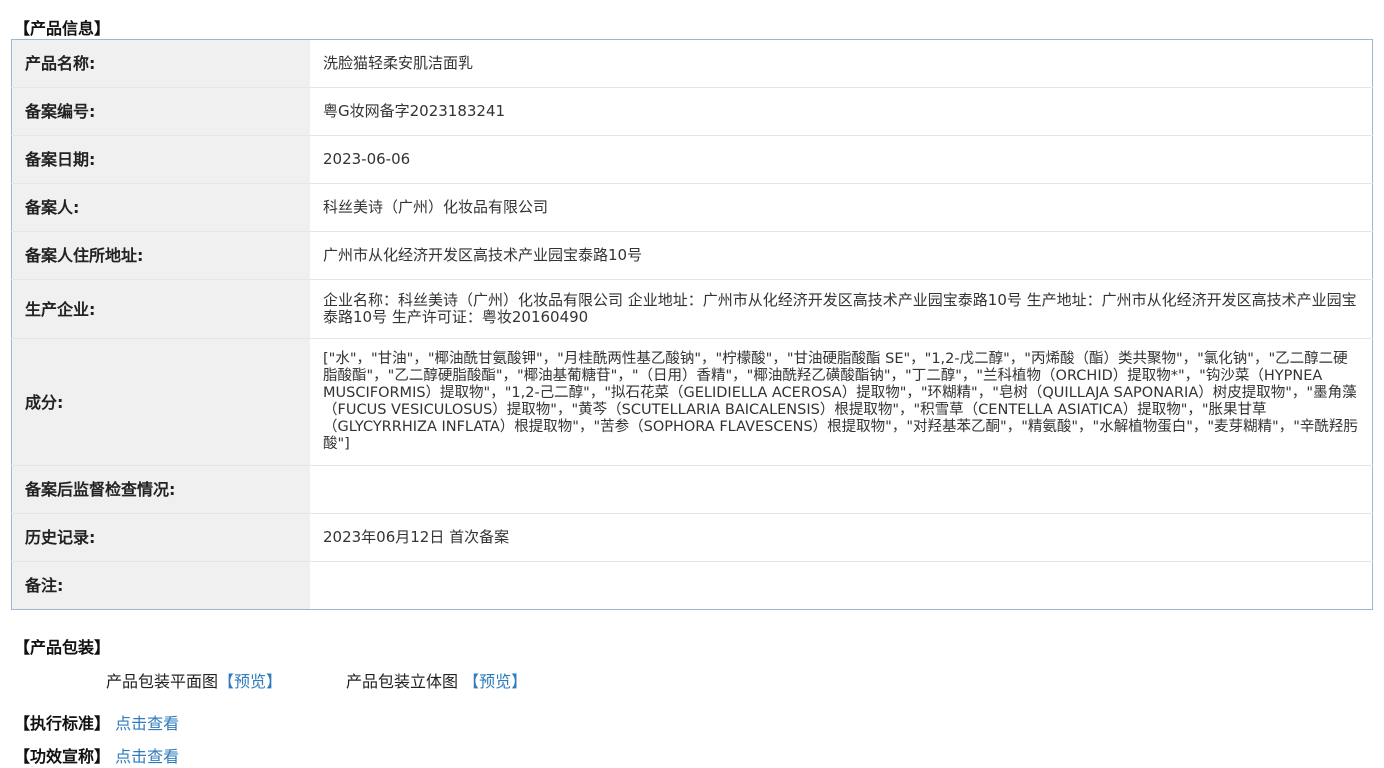  I want to click on packaging-stereo-label: 产品包装立体图, so click(405, 681).